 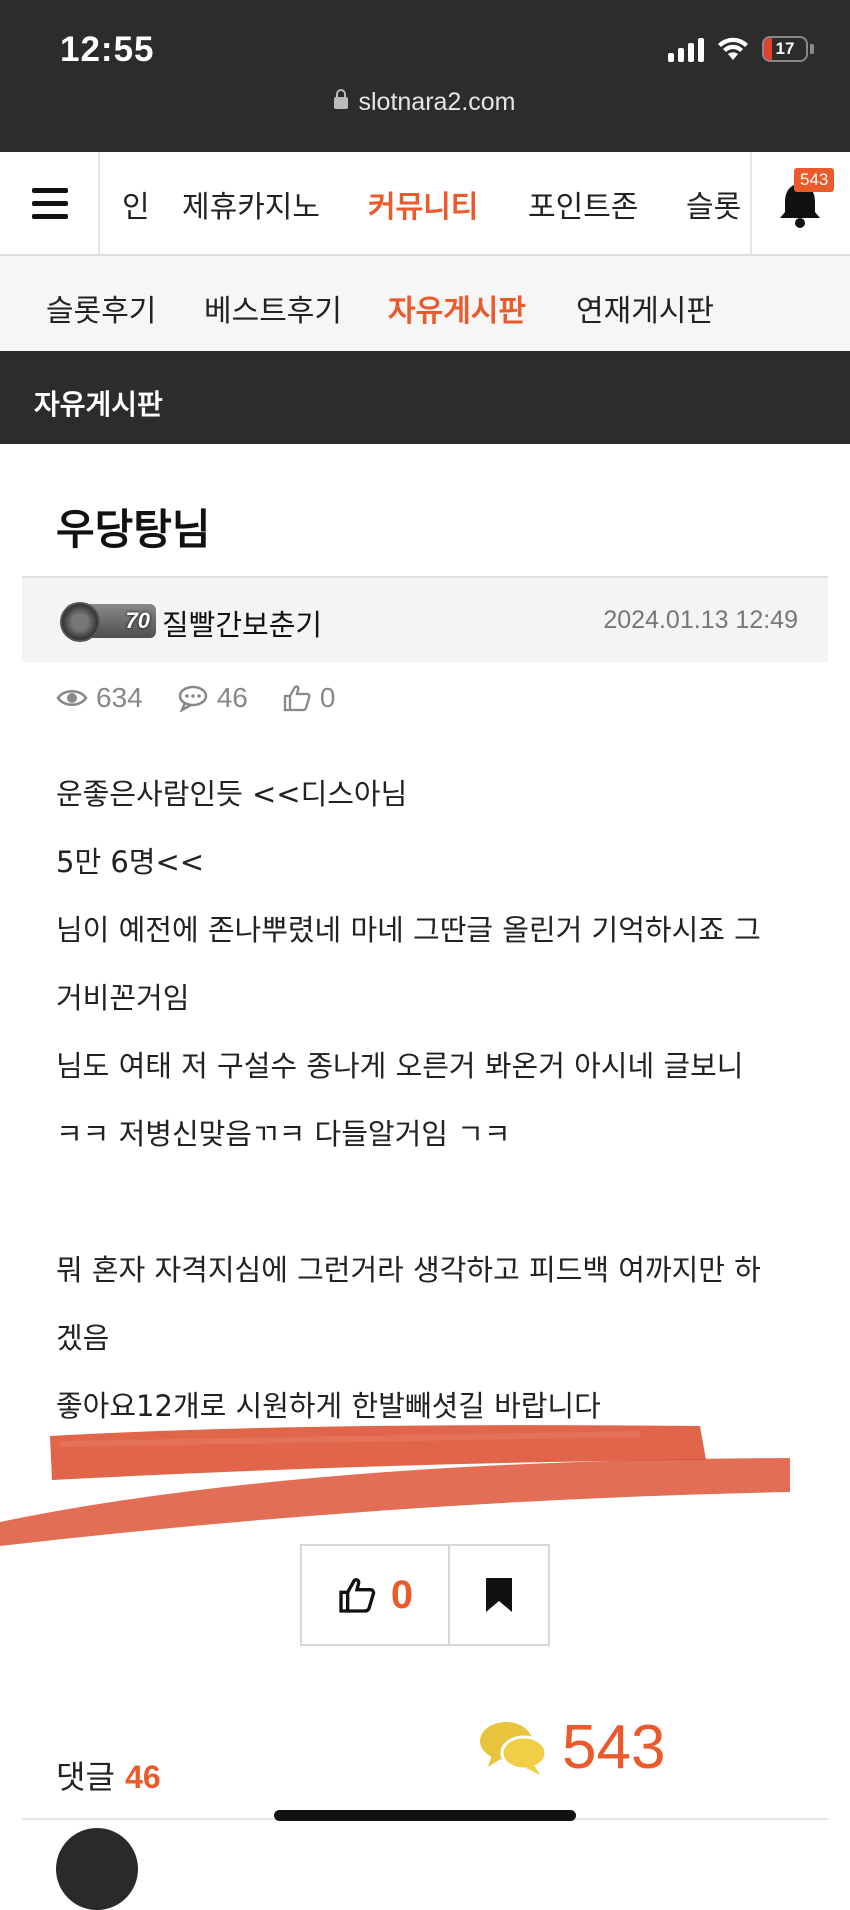 I want to click on status-icons: 17, so click(x=741, y=49).